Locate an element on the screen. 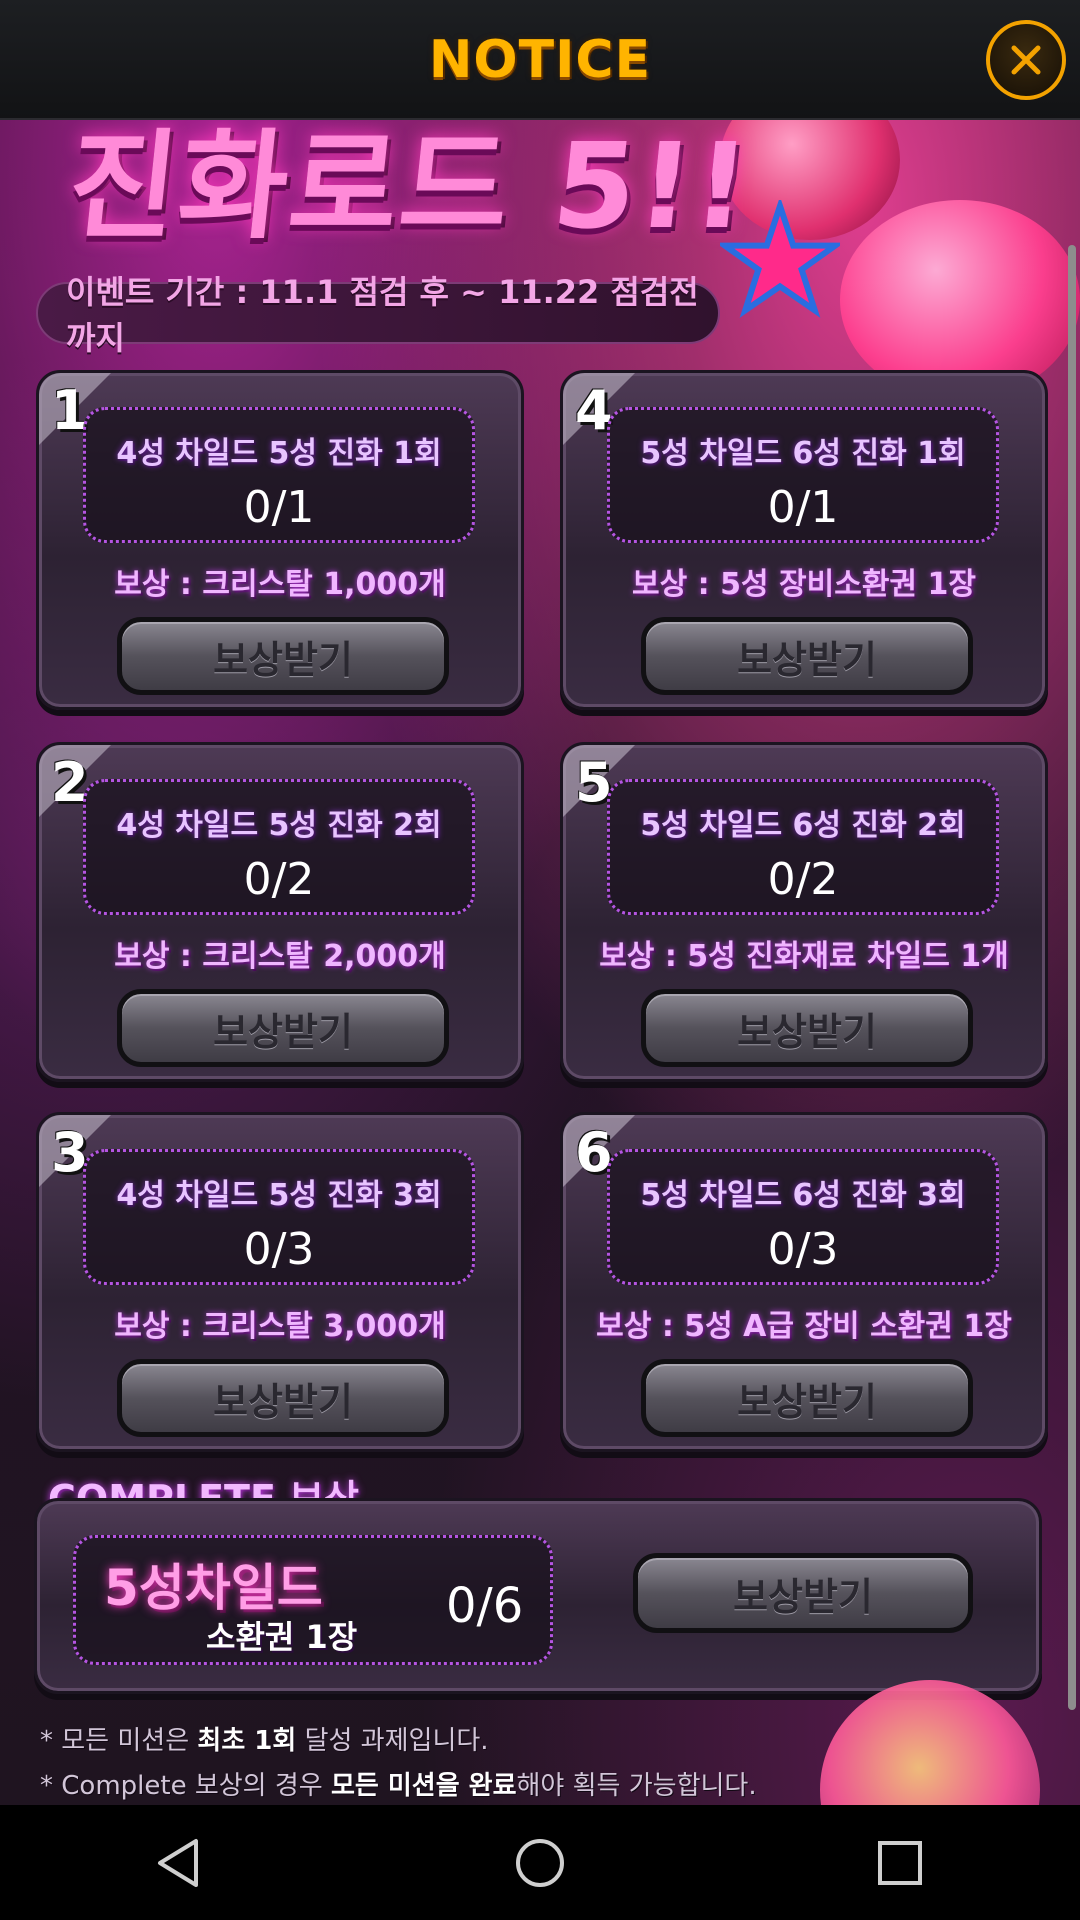 The image size is (1080, 1920). complete-reward-card: 5성차일드 소환권 1장 0/6 보상받기 is located at coordinates (538, 1596).